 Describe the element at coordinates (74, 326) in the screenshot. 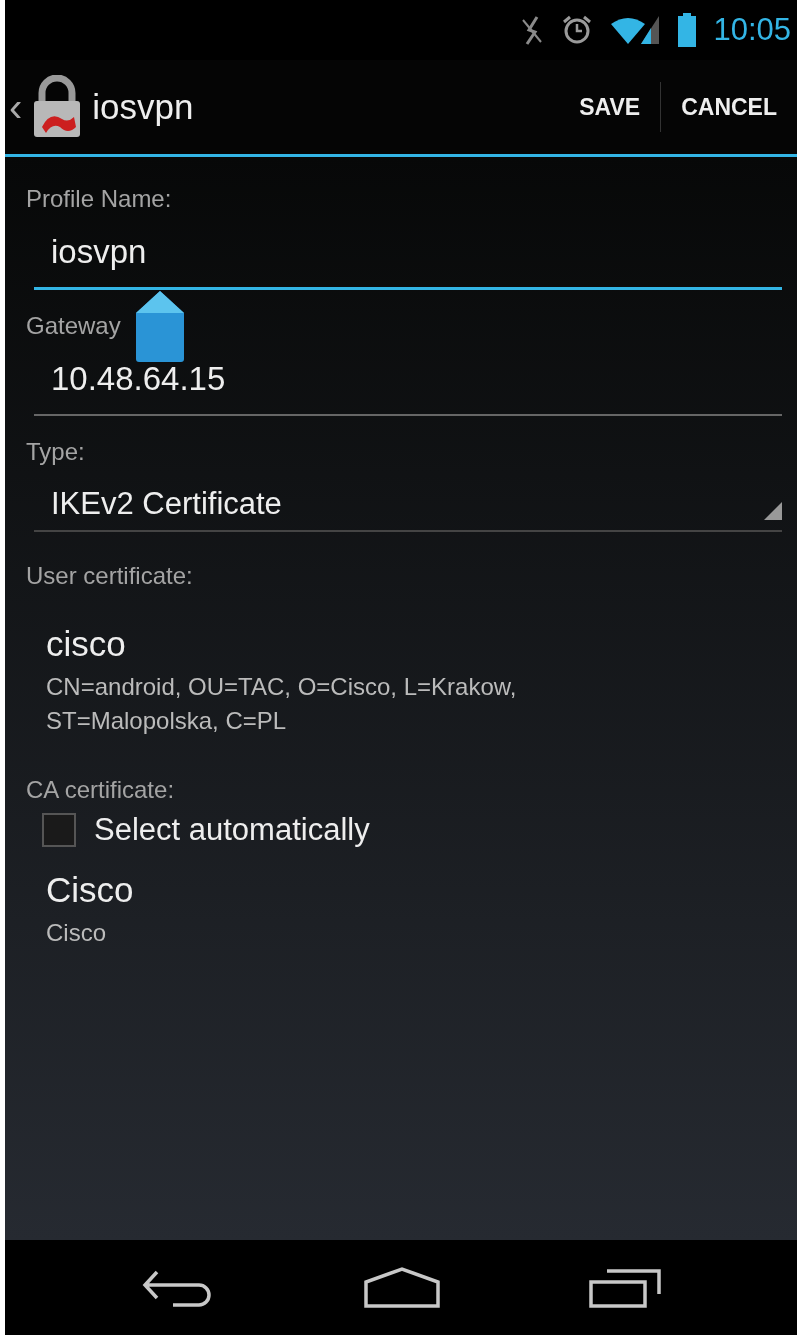

I see `field-label: Gateway` at that location.